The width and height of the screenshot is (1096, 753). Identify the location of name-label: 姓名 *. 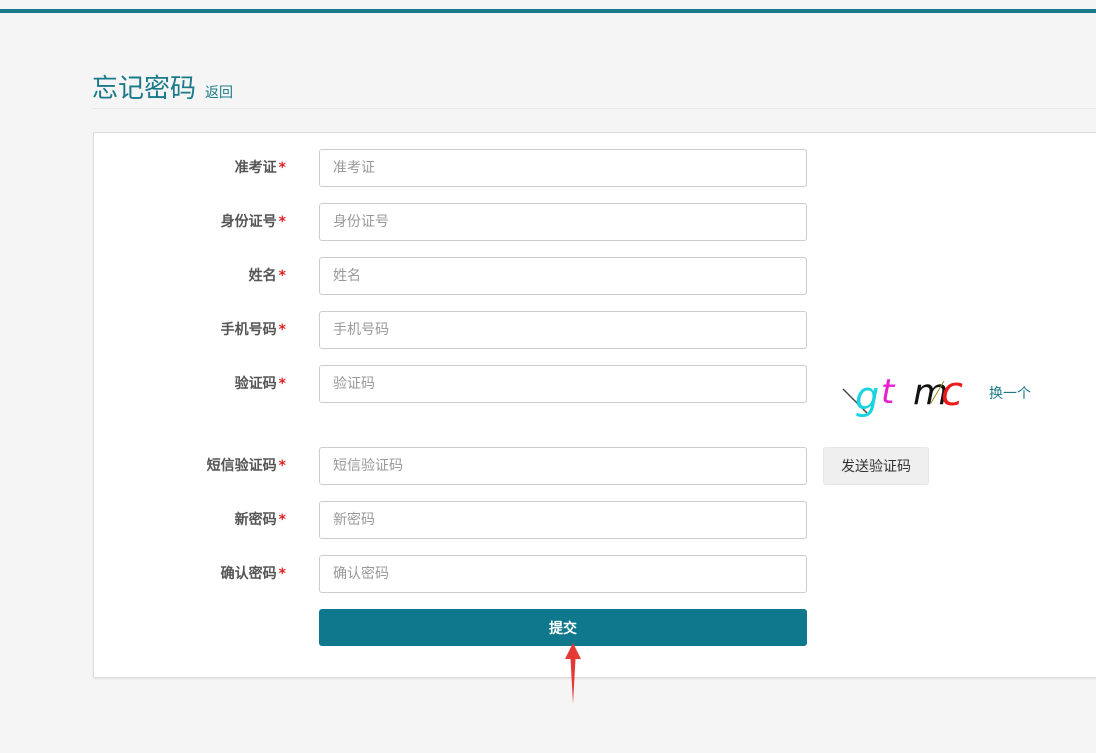
(267, 276).